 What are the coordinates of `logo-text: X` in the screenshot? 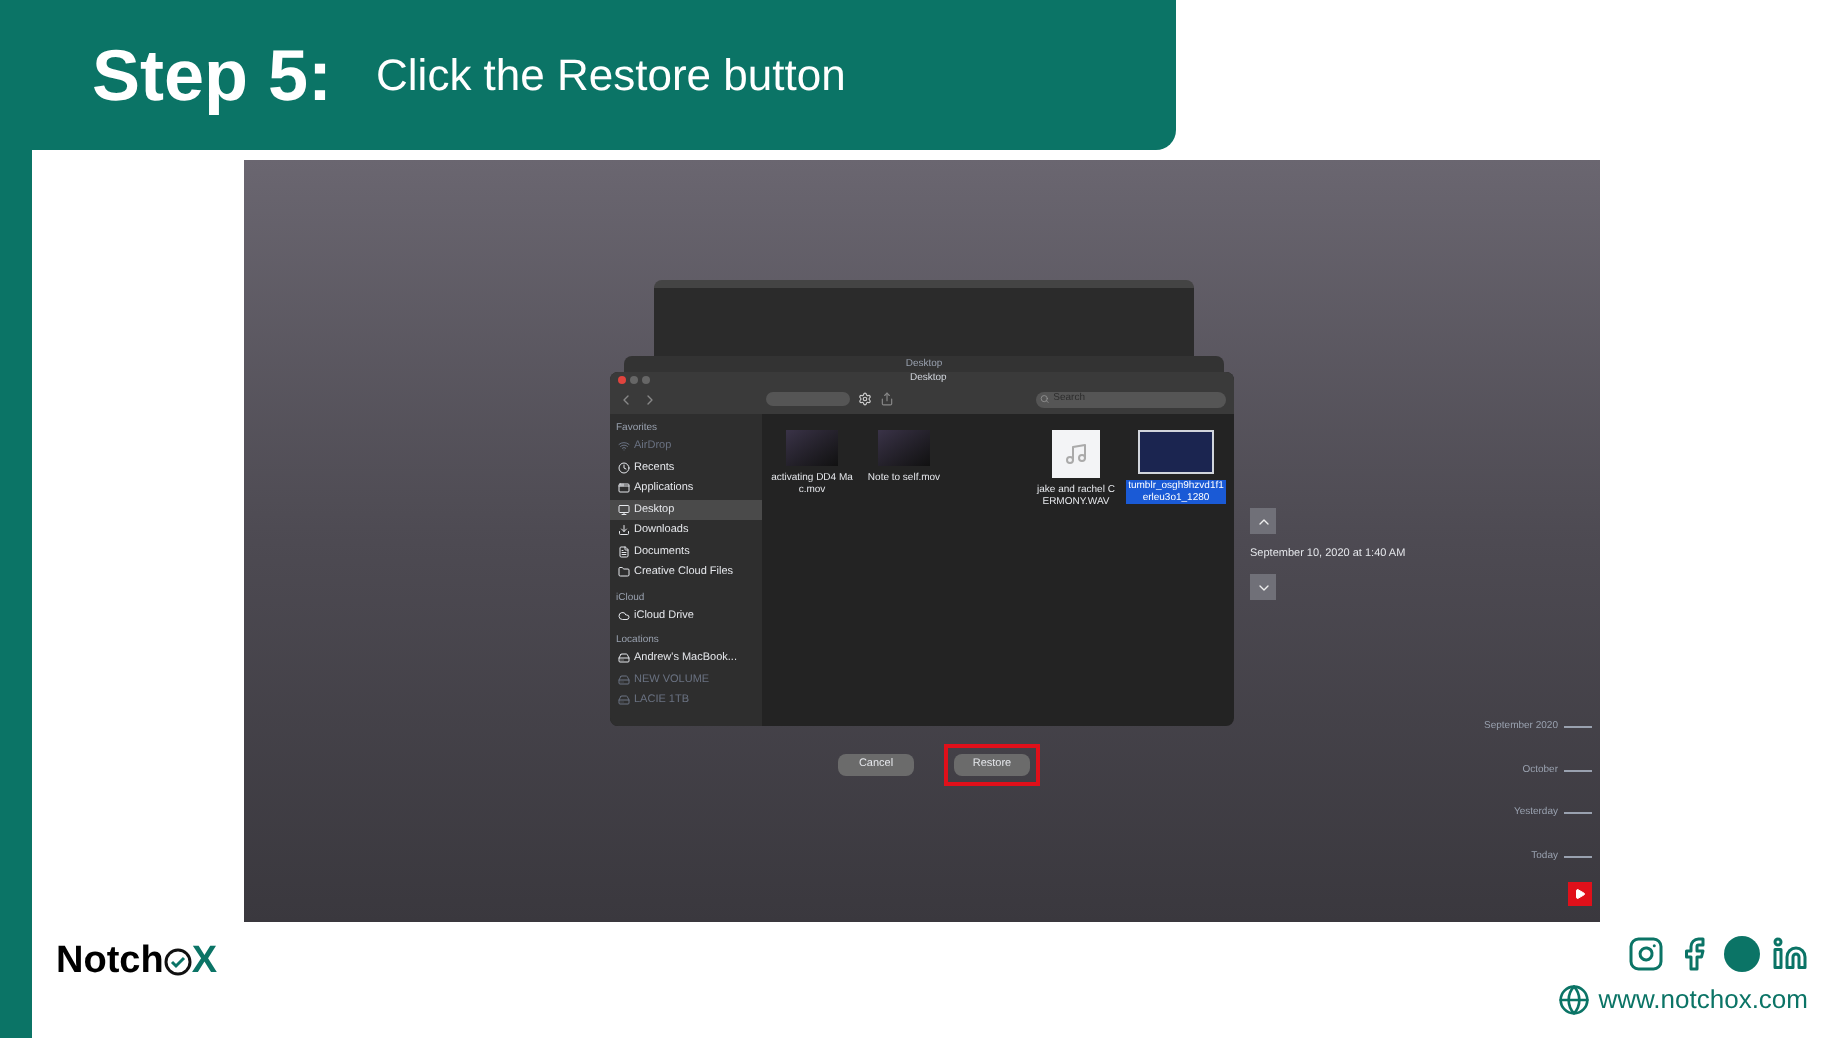 It's located at (204, 962).